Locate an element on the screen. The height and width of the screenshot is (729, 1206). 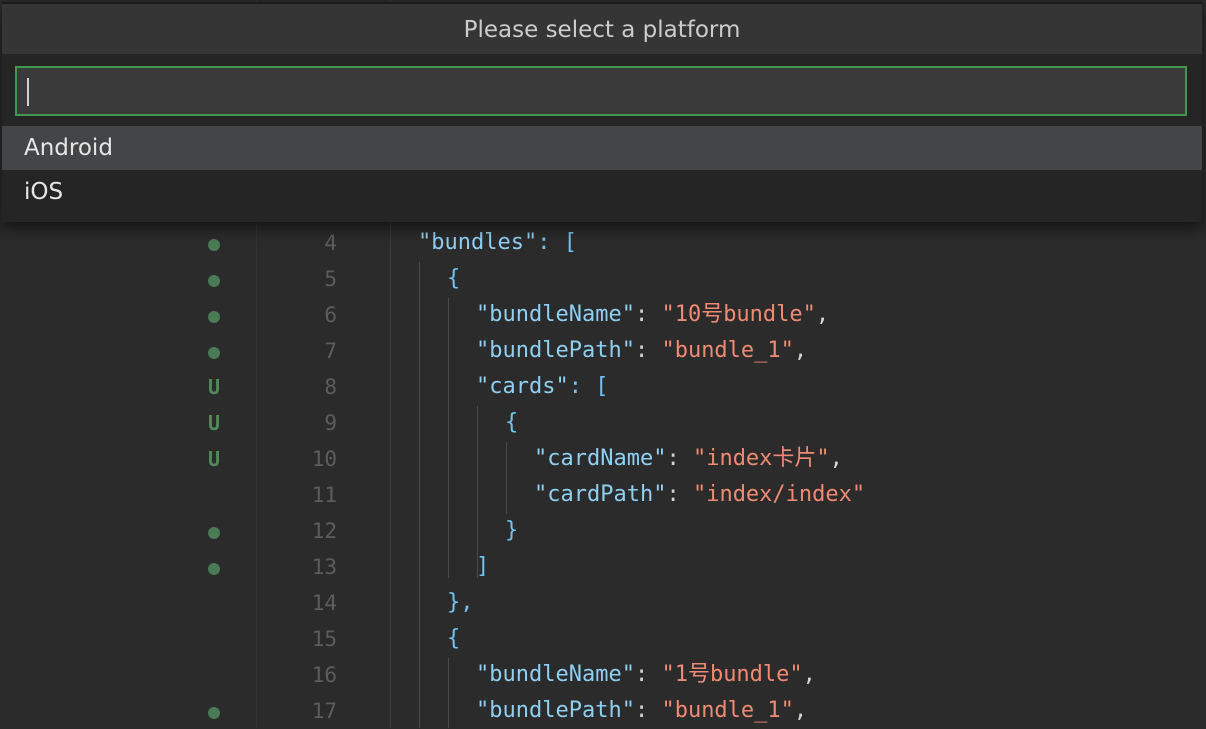
code-line: 4 "bundles": [ is located at coordinates (603, 243).